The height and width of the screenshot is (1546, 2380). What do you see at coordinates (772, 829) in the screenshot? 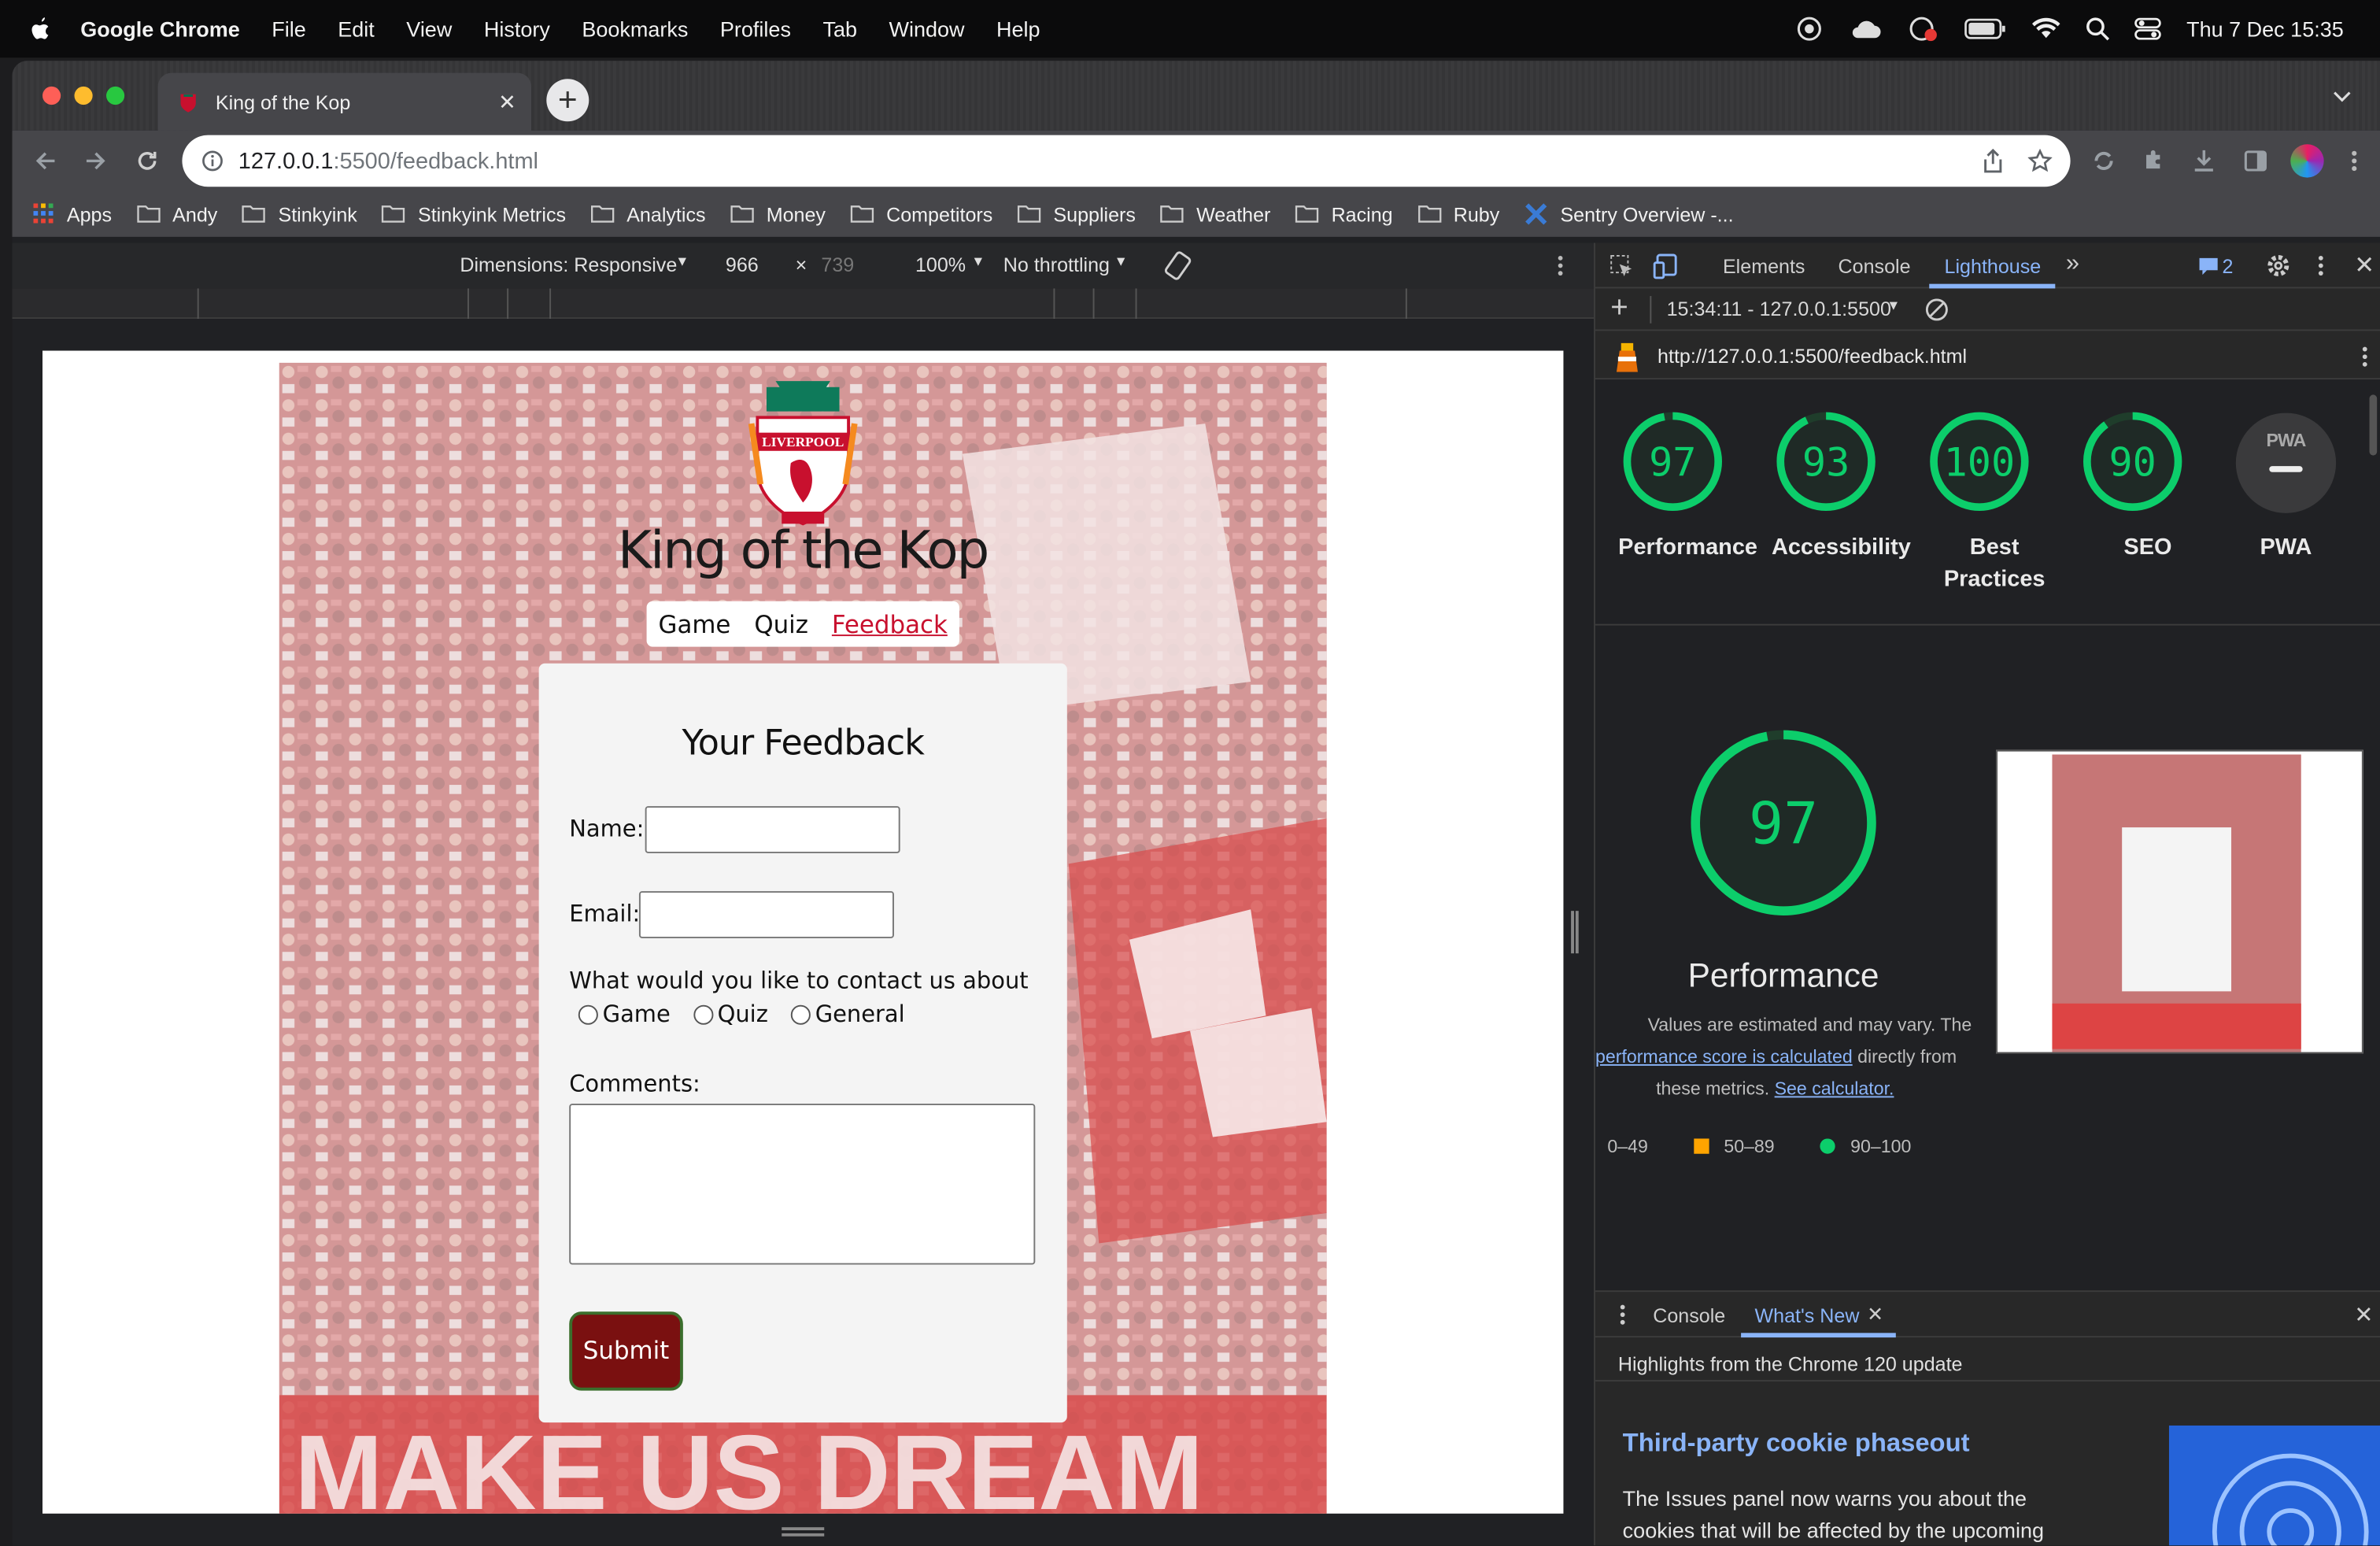
I see `name-input` at bounding box center [772, 829].